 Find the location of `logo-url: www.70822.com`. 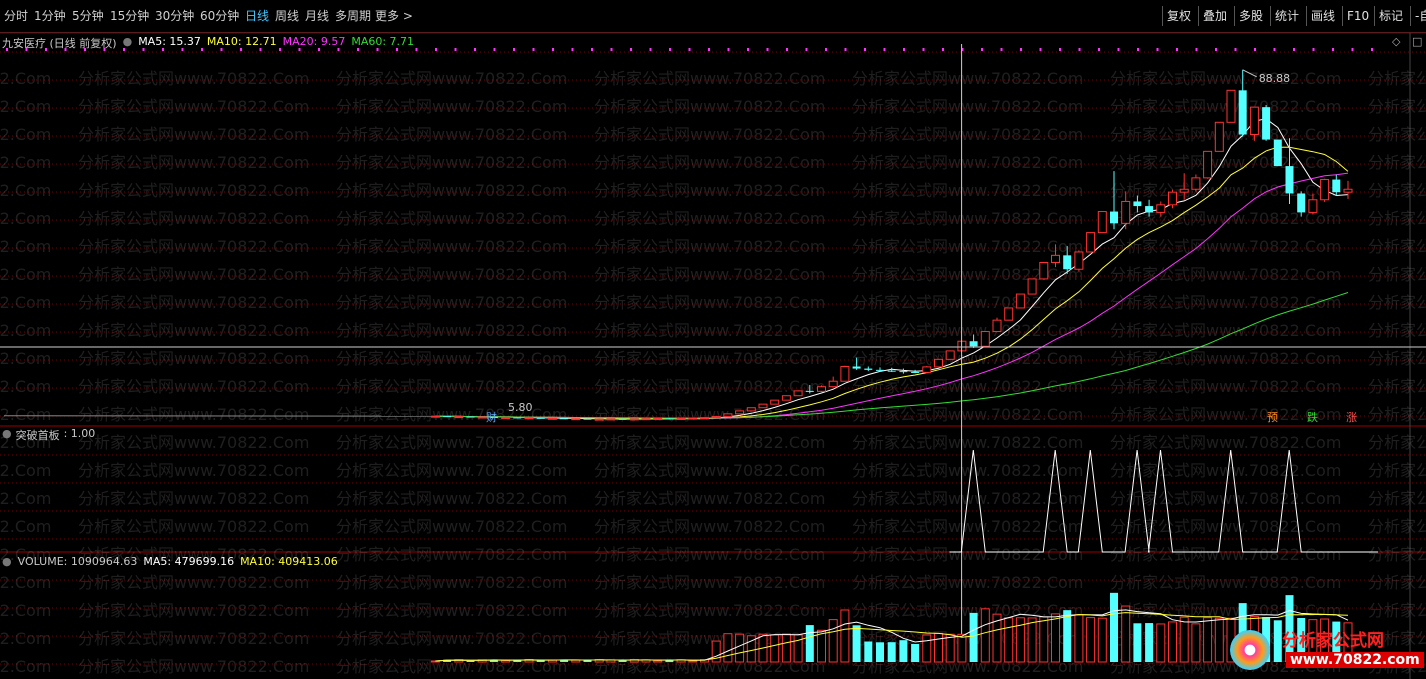

logo-url: www.70822.com is located at coordinates (1355, 660).